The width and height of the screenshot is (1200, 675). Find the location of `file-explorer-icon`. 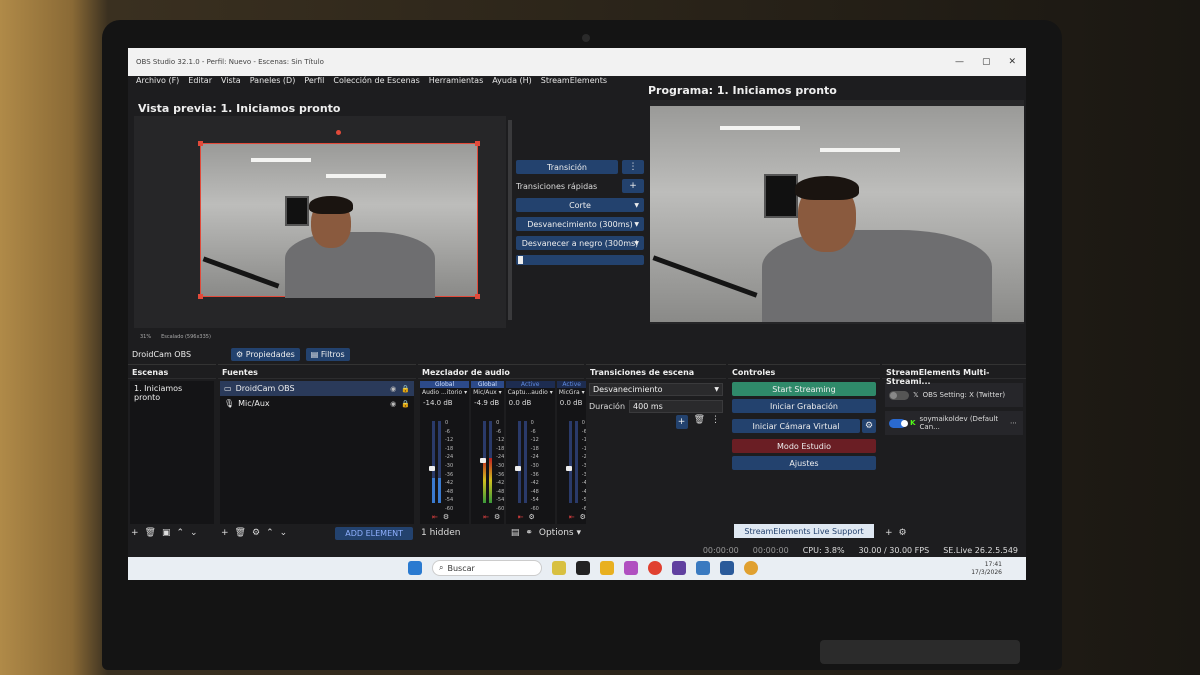

file-explorer-icon is located at coordinates (607, 568).